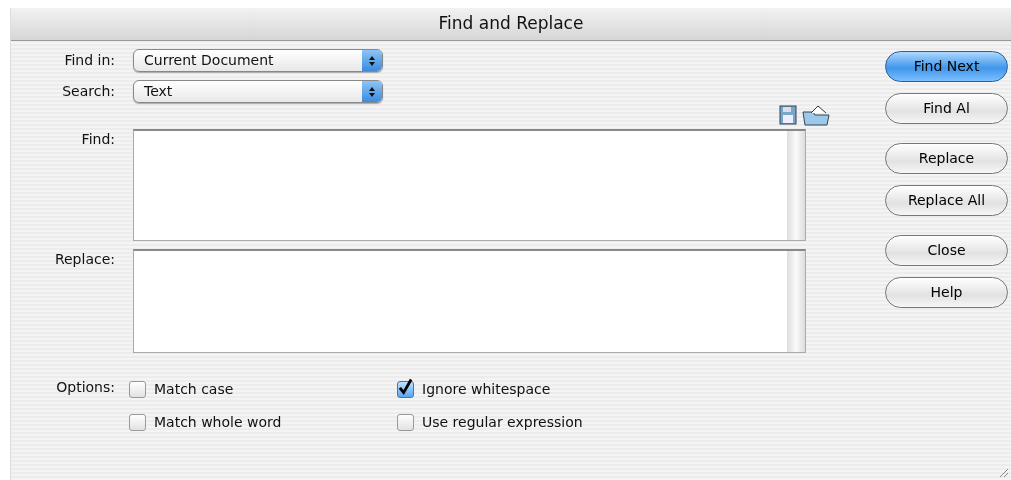 The image size is (1011, 480). What do you see at coordinates (502, 422) in the screenshot?
I see `checkbox-label: Use regular expression` at bounding box center [502, 422].